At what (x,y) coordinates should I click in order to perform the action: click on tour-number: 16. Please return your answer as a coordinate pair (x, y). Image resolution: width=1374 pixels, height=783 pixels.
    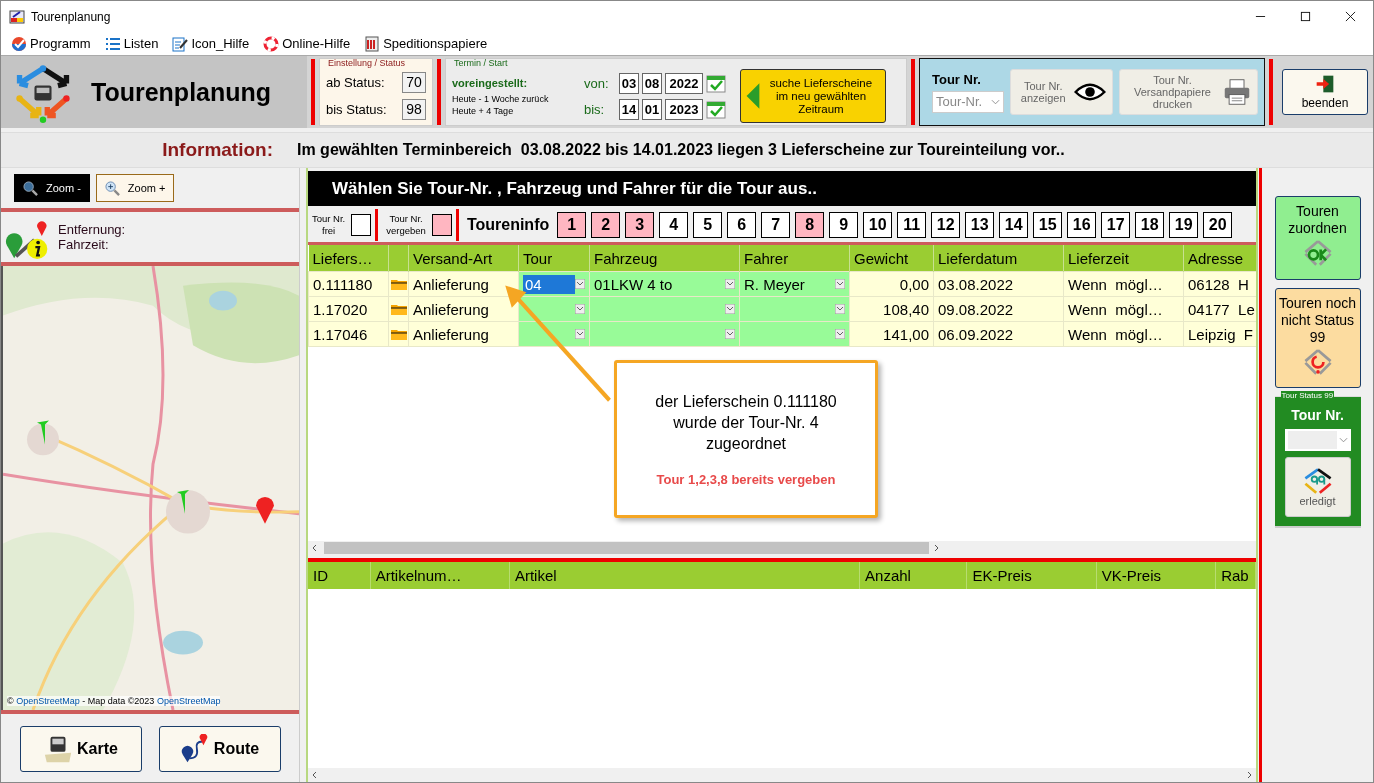
    Looking at the image, I should click on (1082, 224).